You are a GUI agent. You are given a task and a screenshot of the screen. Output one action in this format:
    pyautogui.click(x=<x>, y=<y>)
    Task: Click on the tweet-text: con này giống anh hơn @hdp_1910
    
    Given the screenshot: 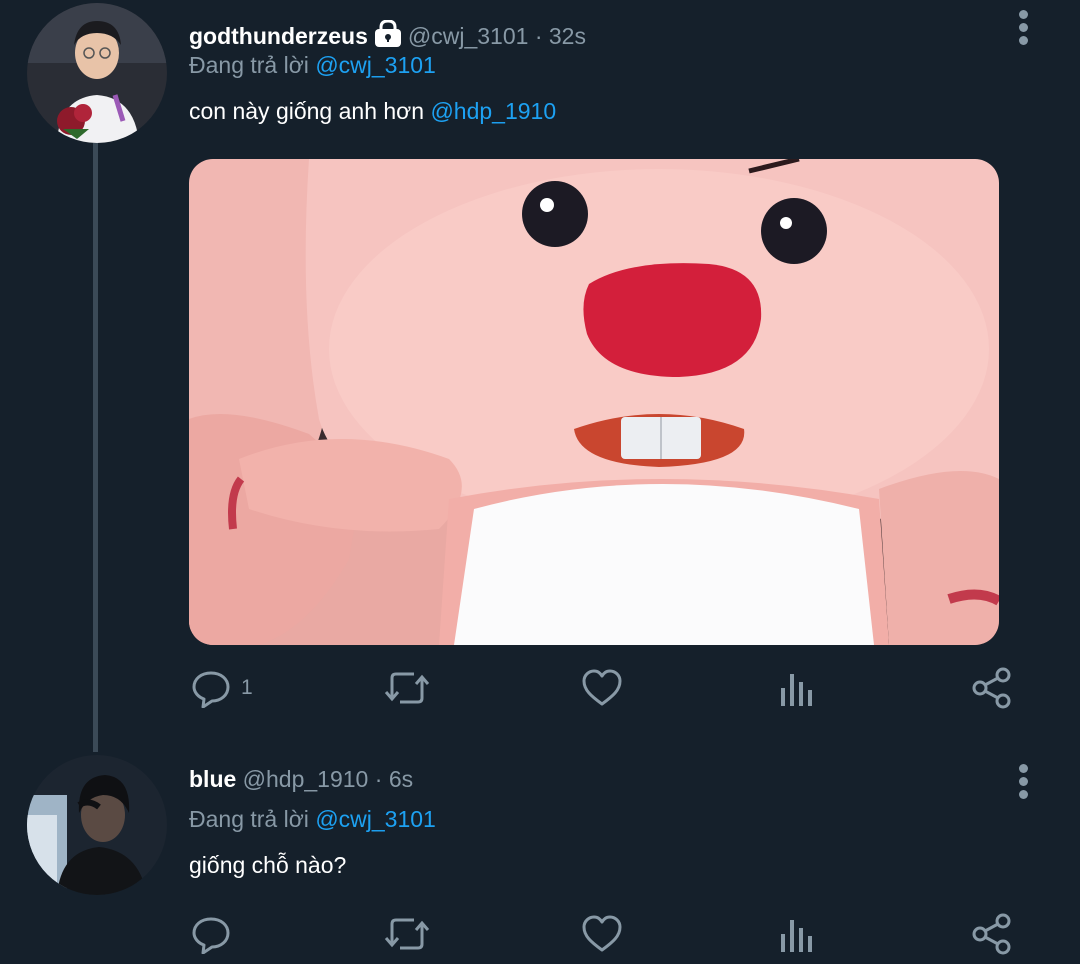 What is the action you would take?
    pyautogui.click(x=372, y=111)
    